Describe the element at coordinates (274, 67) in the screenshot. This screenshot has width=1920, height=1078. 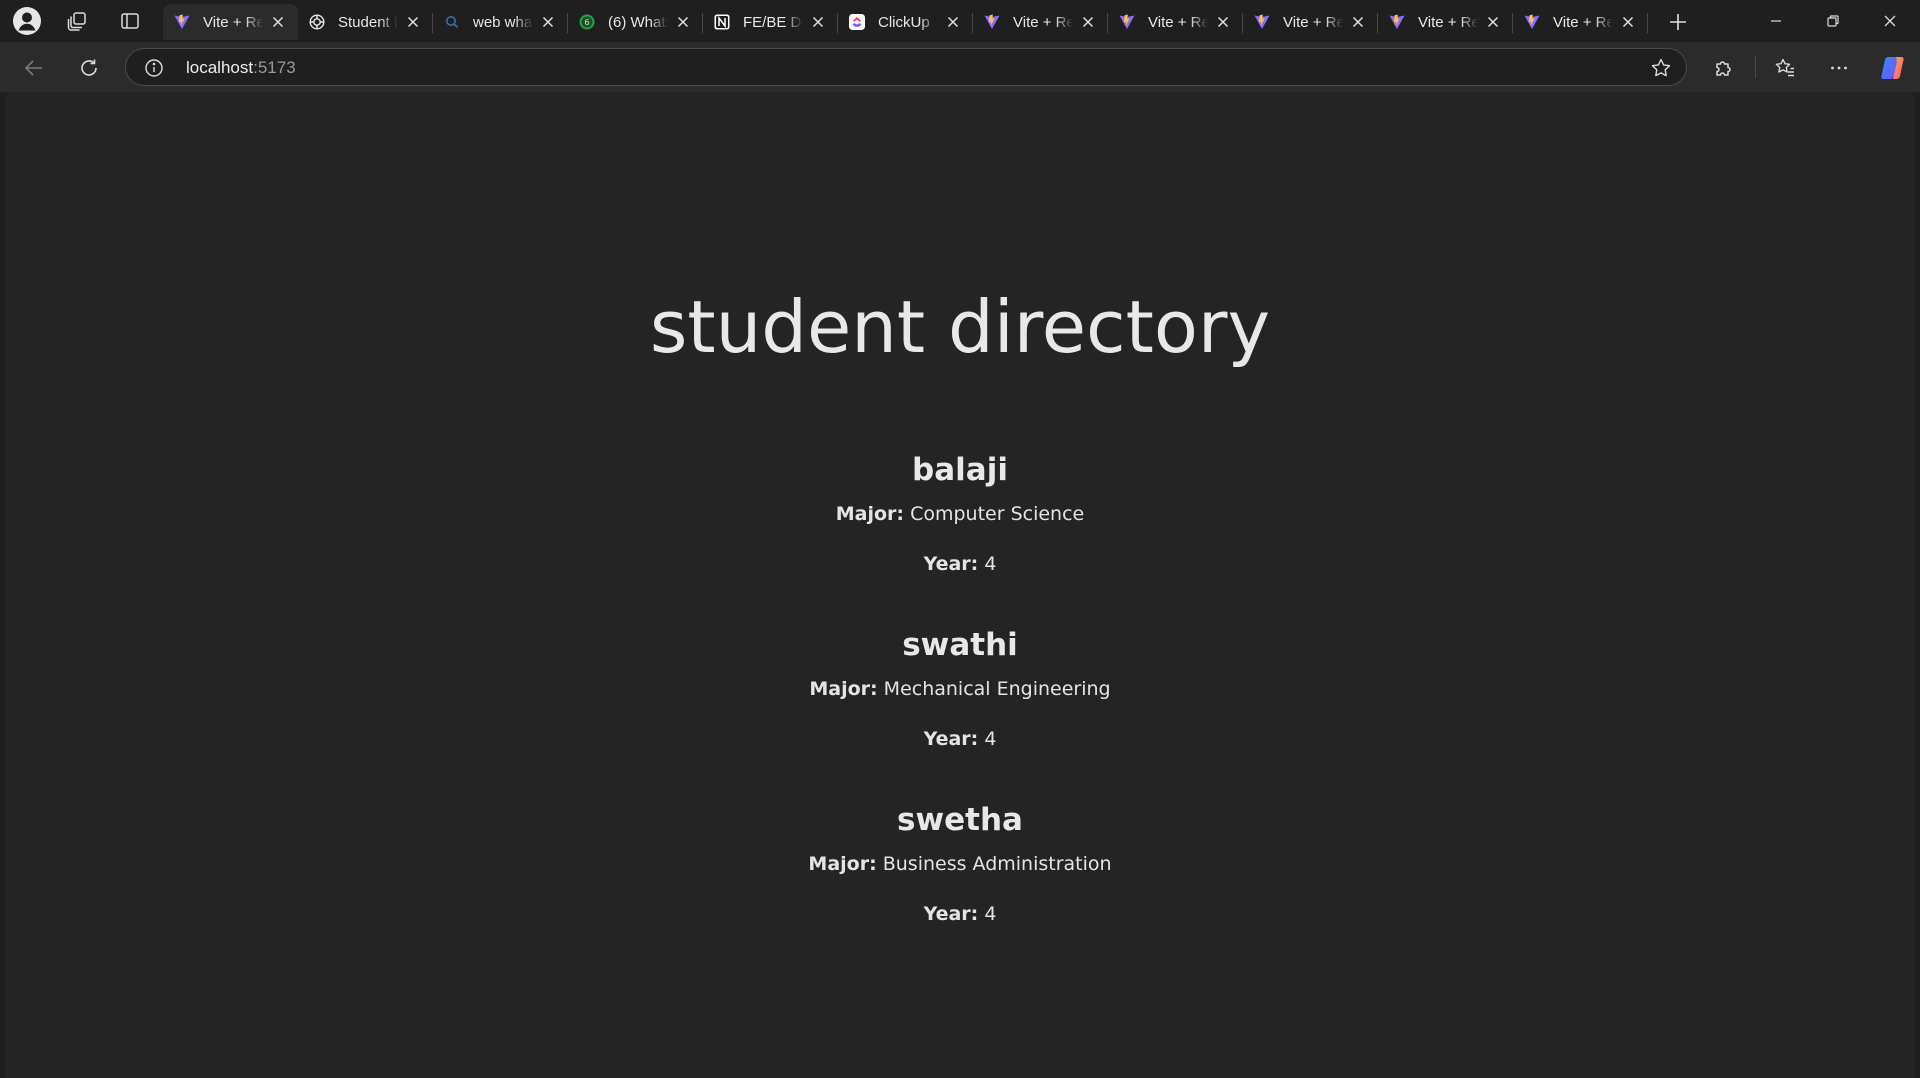
I see `url-port: :5173` at that location.